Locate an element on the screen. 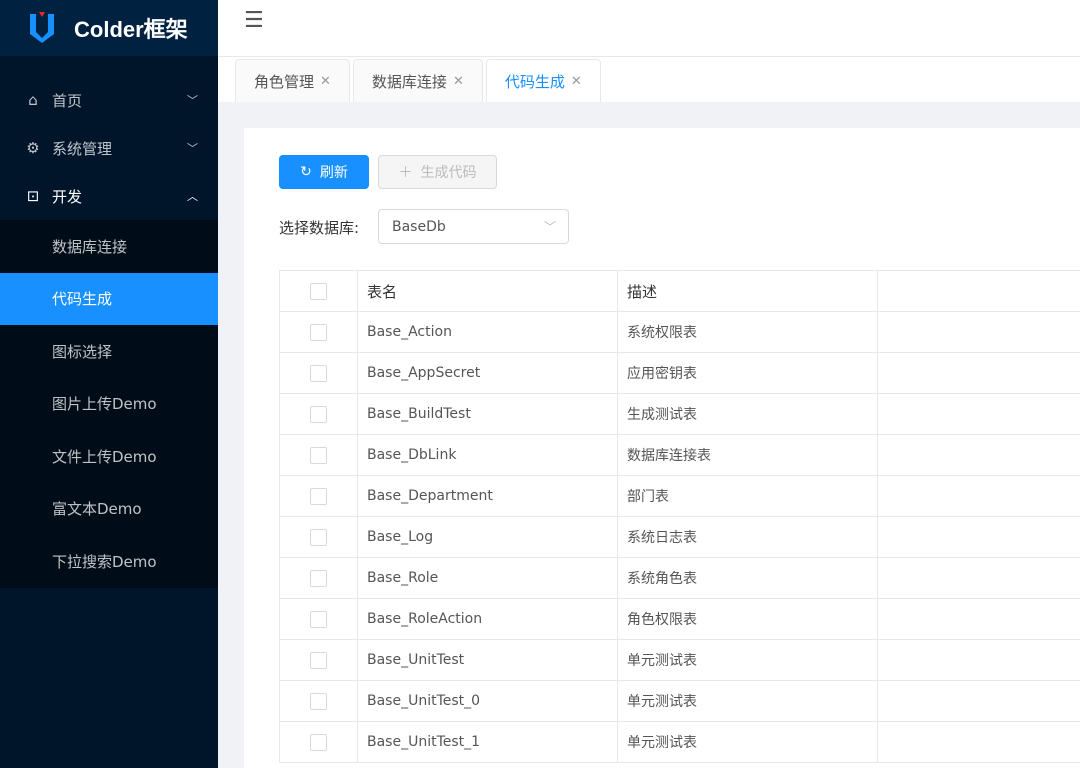 The image size is (1080, 768). logo: Colder框架 is located at coordinates (109, 28).